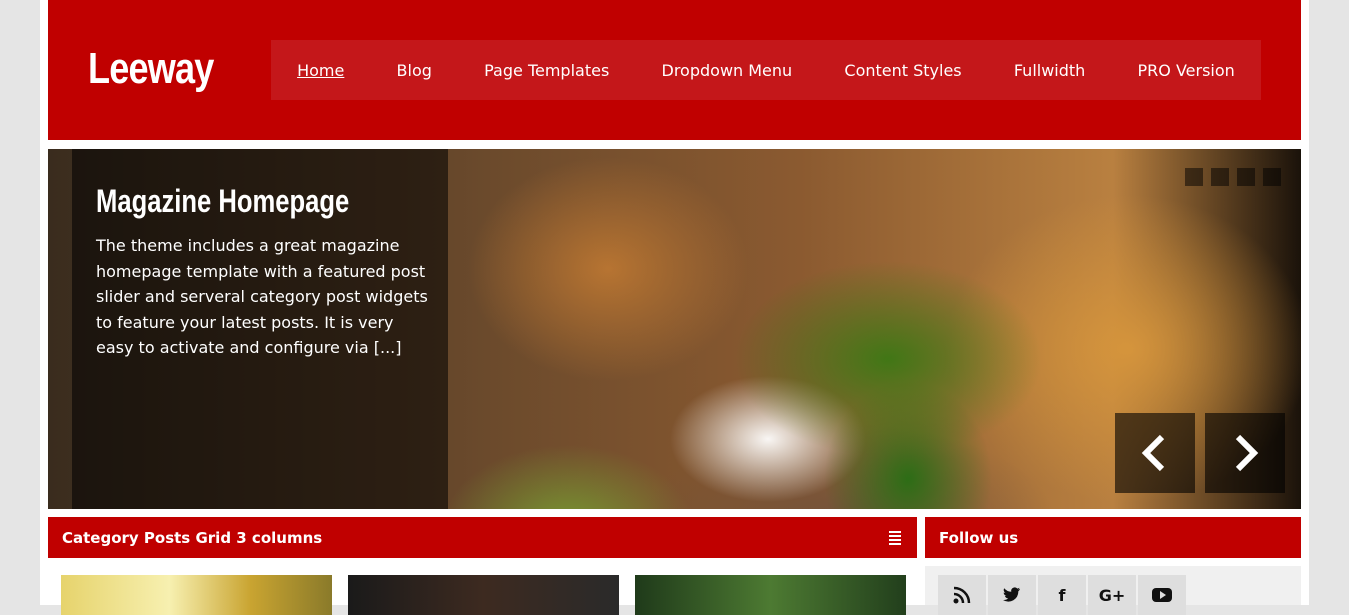 The height and width of the screenshot is (615, 1349). I want to click on follow-widget-header: Follow us, so click(1113, 537).